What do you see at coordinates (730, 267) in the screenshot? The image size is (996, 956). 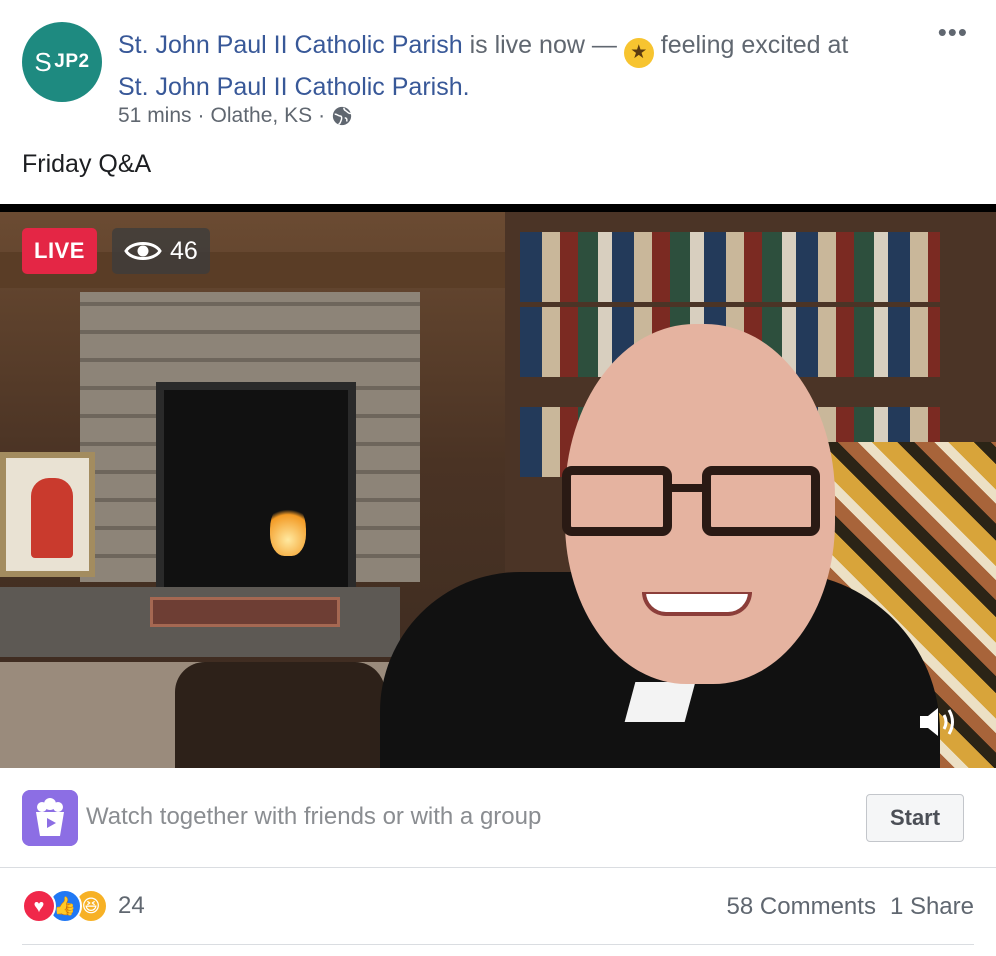 I see `shelf-books` at bounding box center [730, 267].